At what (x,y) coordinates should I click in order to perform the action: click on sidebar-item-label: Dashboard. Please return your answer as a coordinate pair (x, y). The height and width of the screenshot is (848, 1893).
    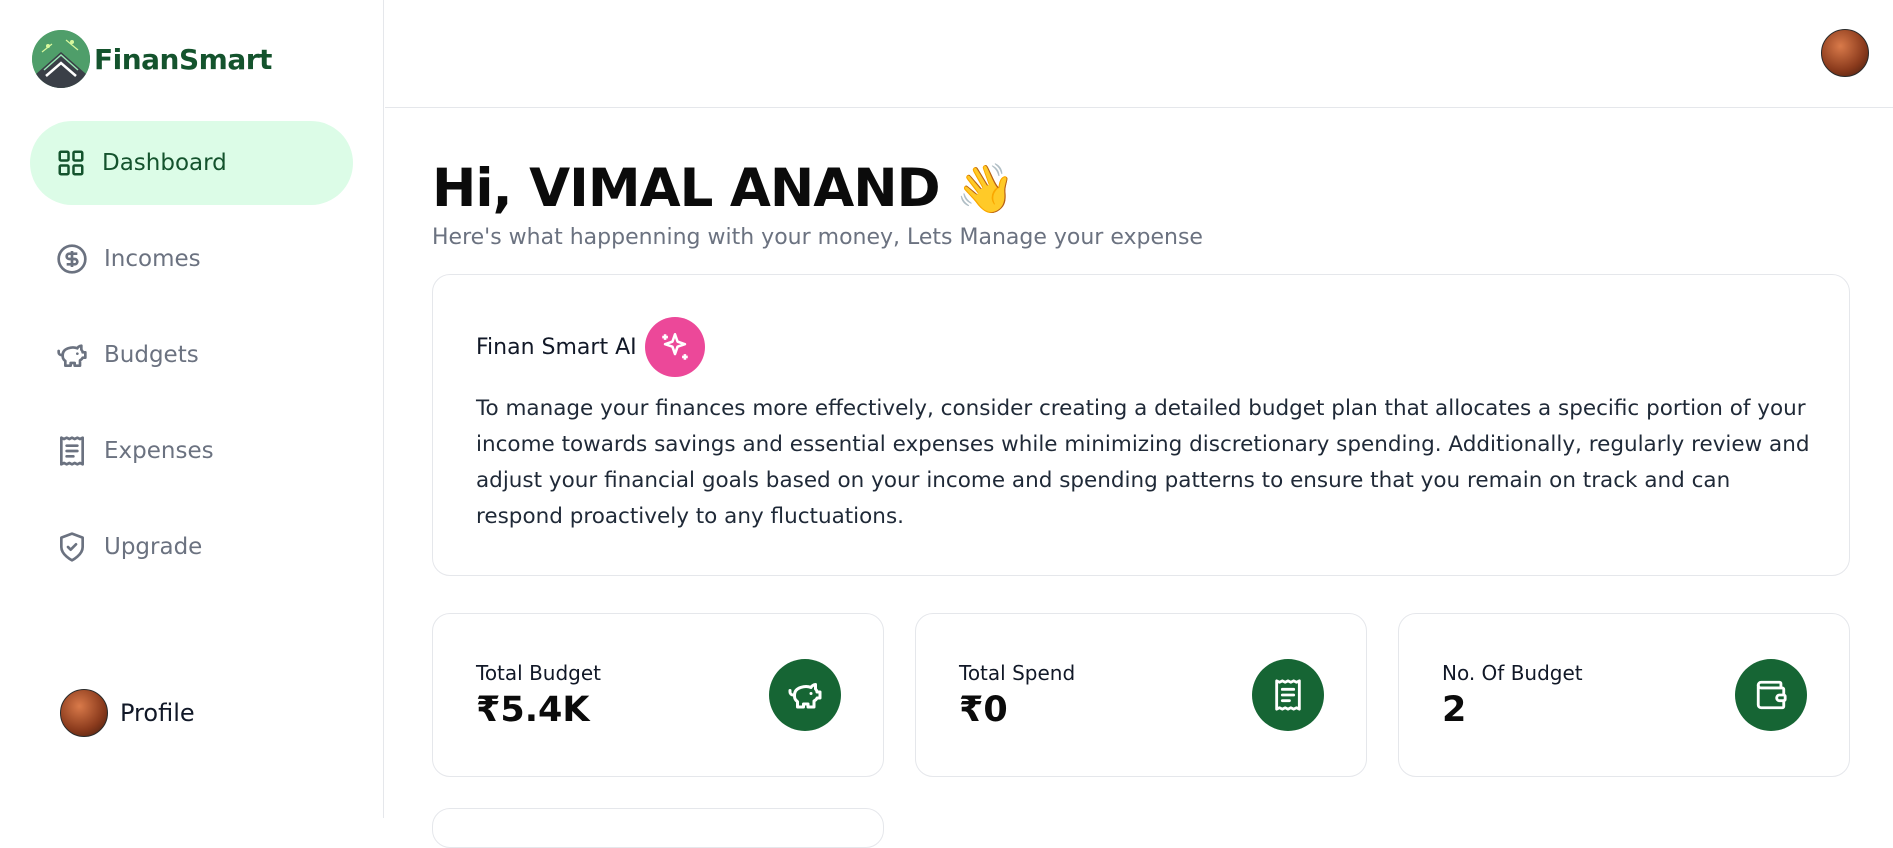
    Looking at the image, I should click on (164, 163).